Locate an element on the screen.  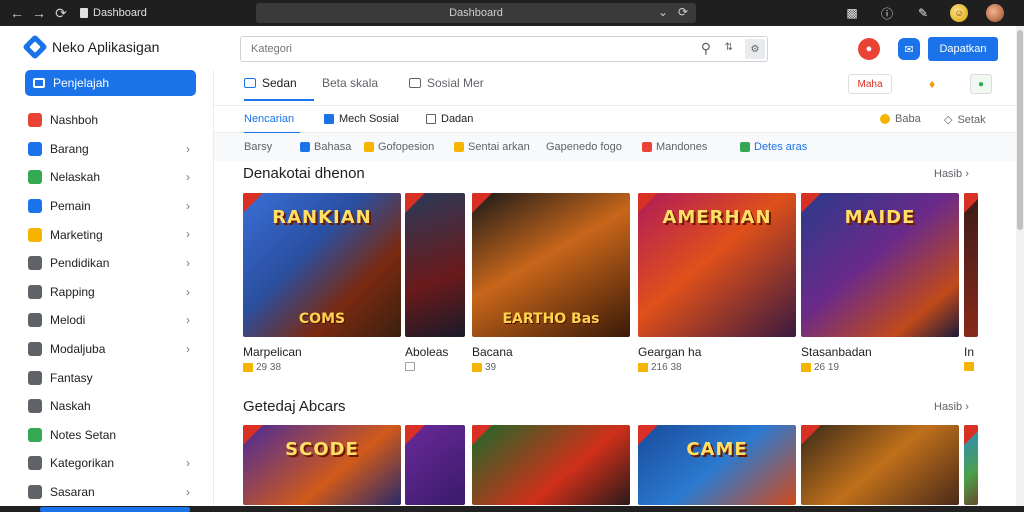
sidebar-item-label: Barang is located at coordinates (69, 148).